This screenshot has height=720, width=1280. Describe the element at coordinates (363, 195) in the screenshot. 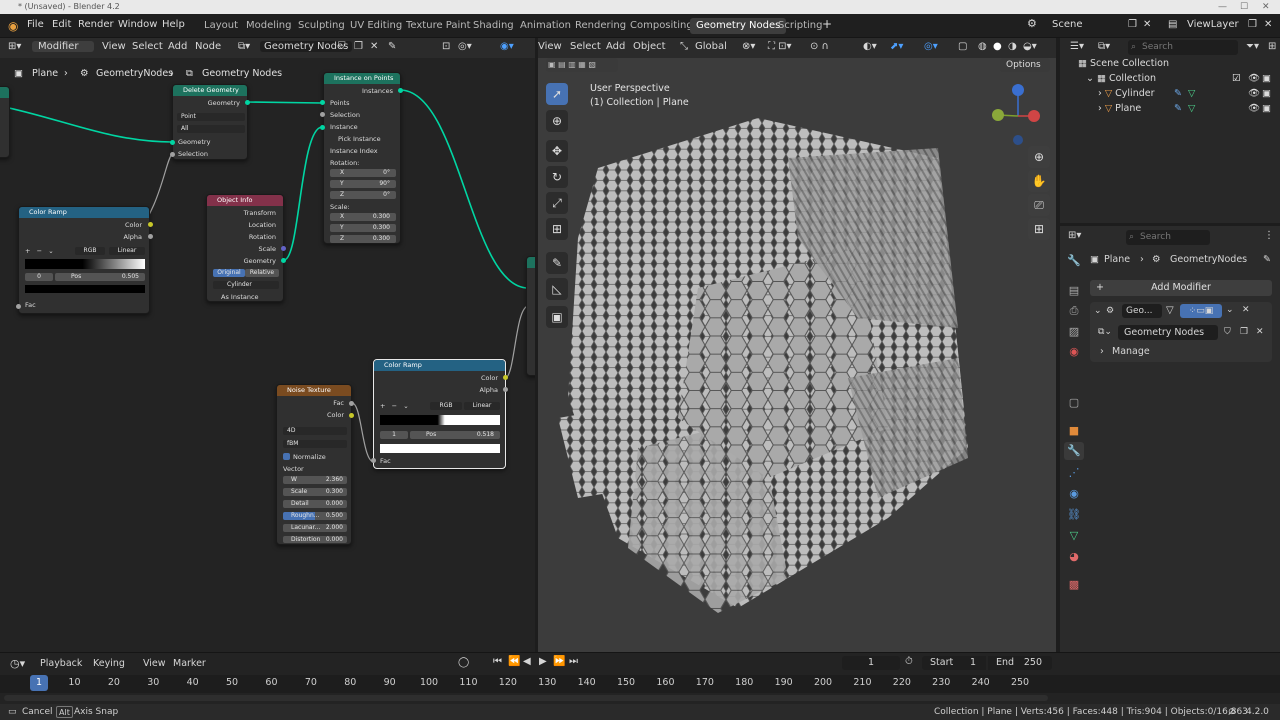

I see `rotation-z-field: Z 0°` at that location.